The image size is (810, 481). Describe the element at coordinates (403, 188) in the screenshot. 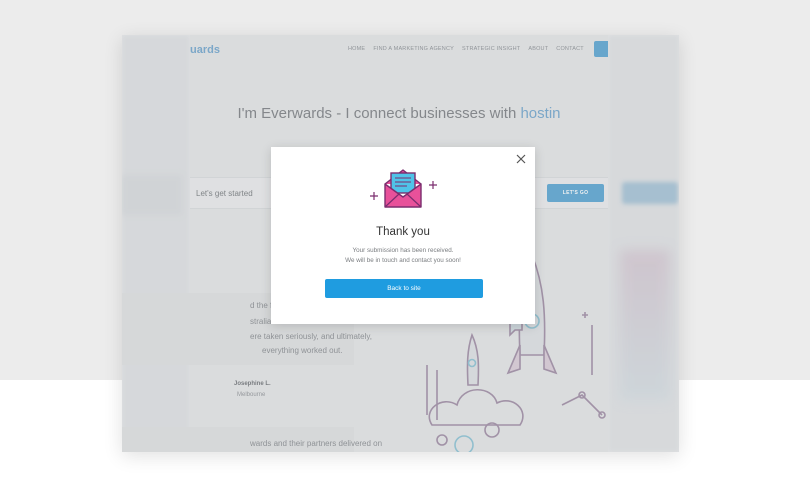

I see `envelope-icon` at that location.